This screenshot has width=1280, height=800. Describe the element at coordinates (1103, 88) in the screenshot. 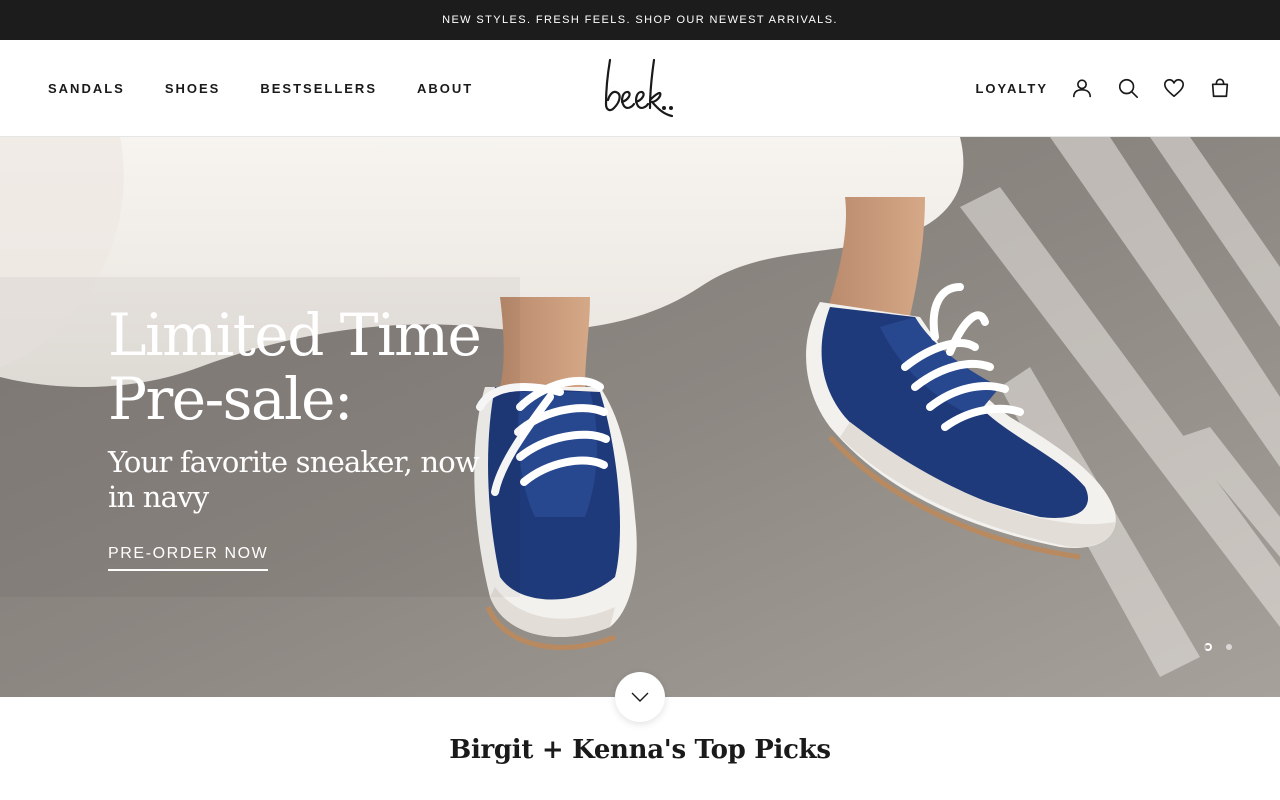

I see `utility-nav: LOYALTY` at that location.